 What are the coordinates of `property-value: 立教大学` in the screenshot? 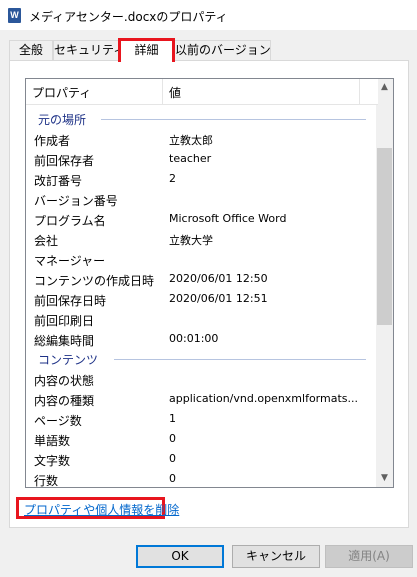 It's located at (191, 240).